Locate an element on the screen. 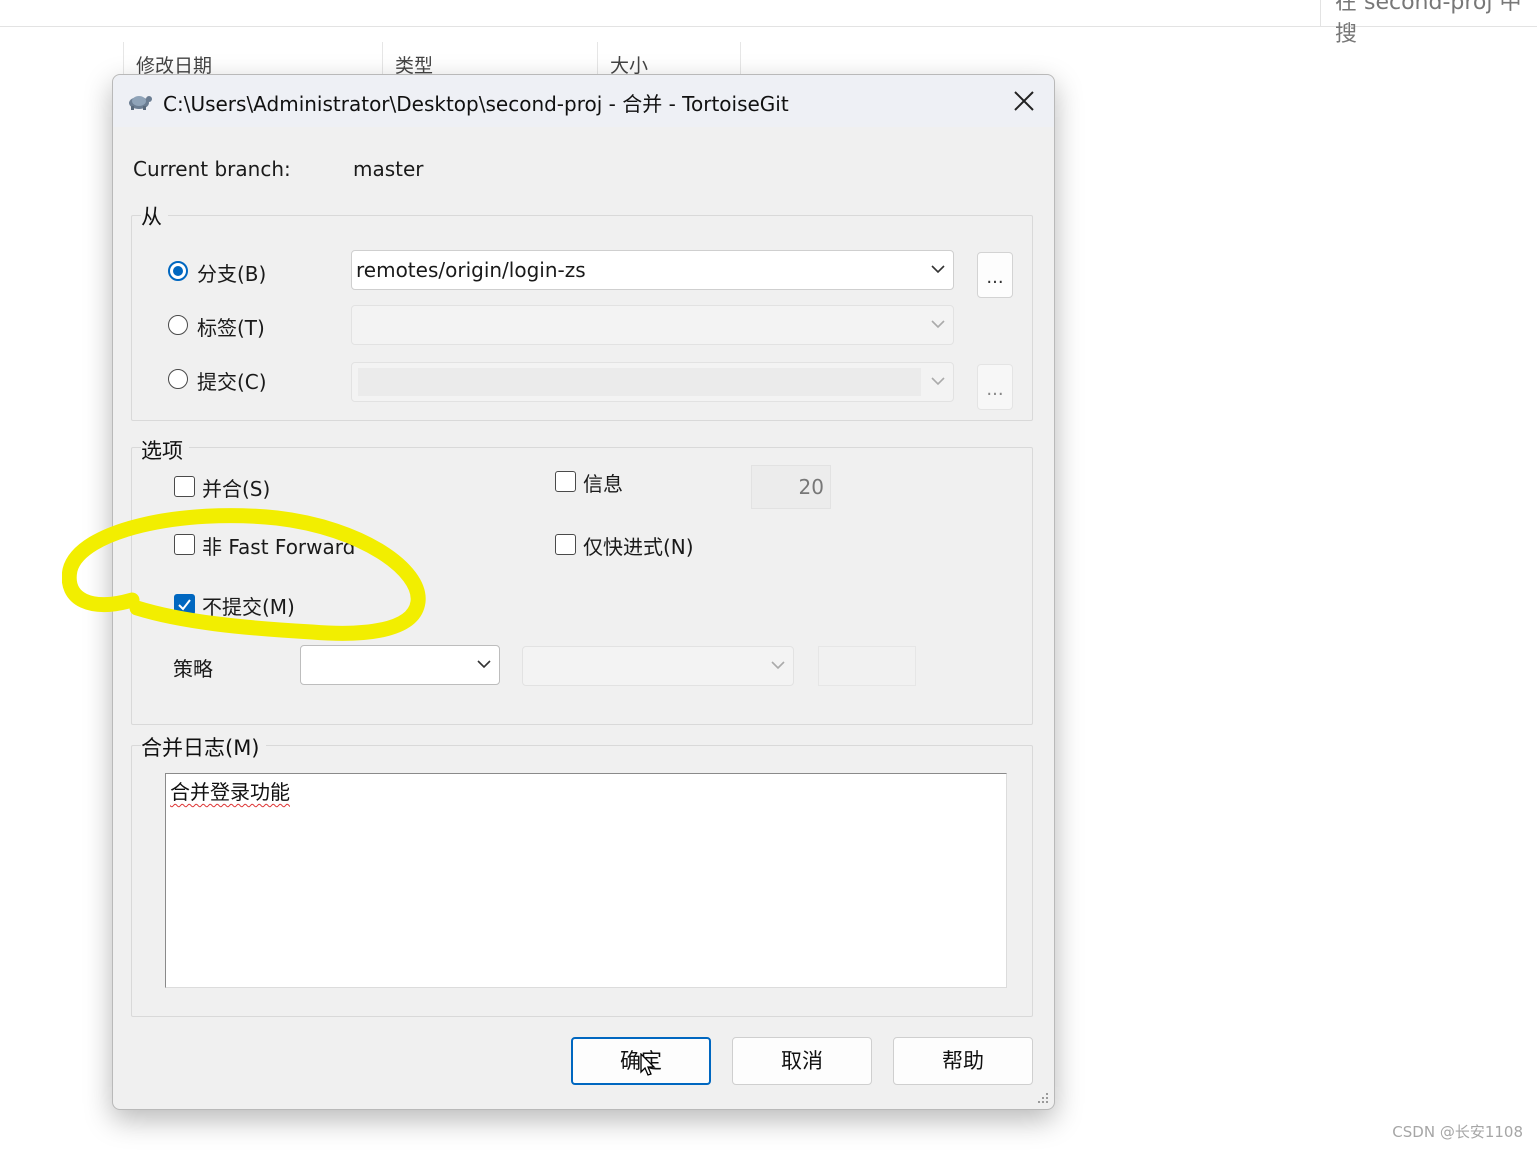 This screenshot has width=1537, height=1150. no-ff-checkbox is located at coordinates (184, 544).